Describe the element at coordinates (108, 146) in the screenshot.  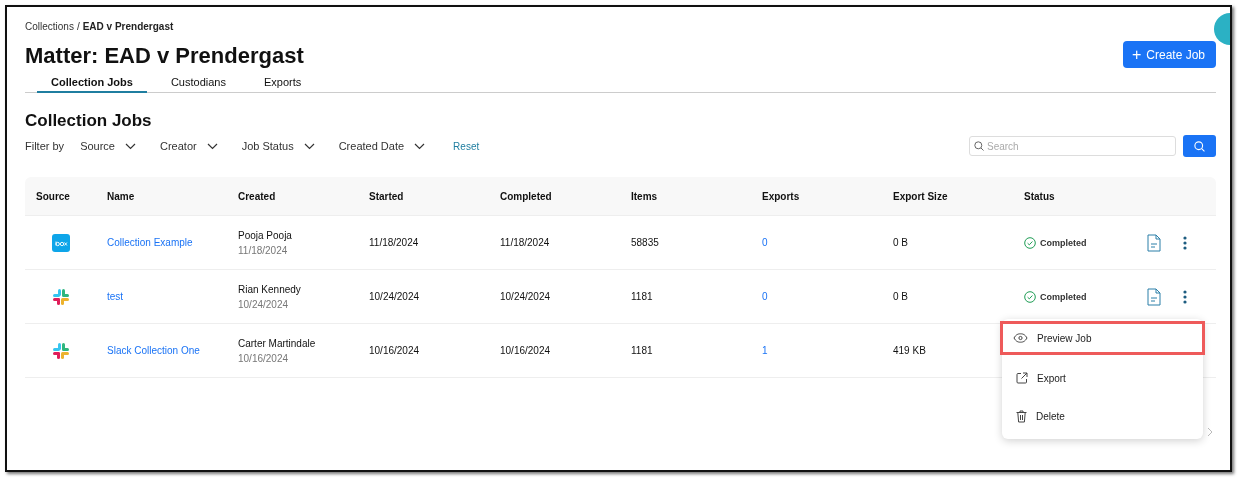
I see `filter-dropdown: Source` at that location.